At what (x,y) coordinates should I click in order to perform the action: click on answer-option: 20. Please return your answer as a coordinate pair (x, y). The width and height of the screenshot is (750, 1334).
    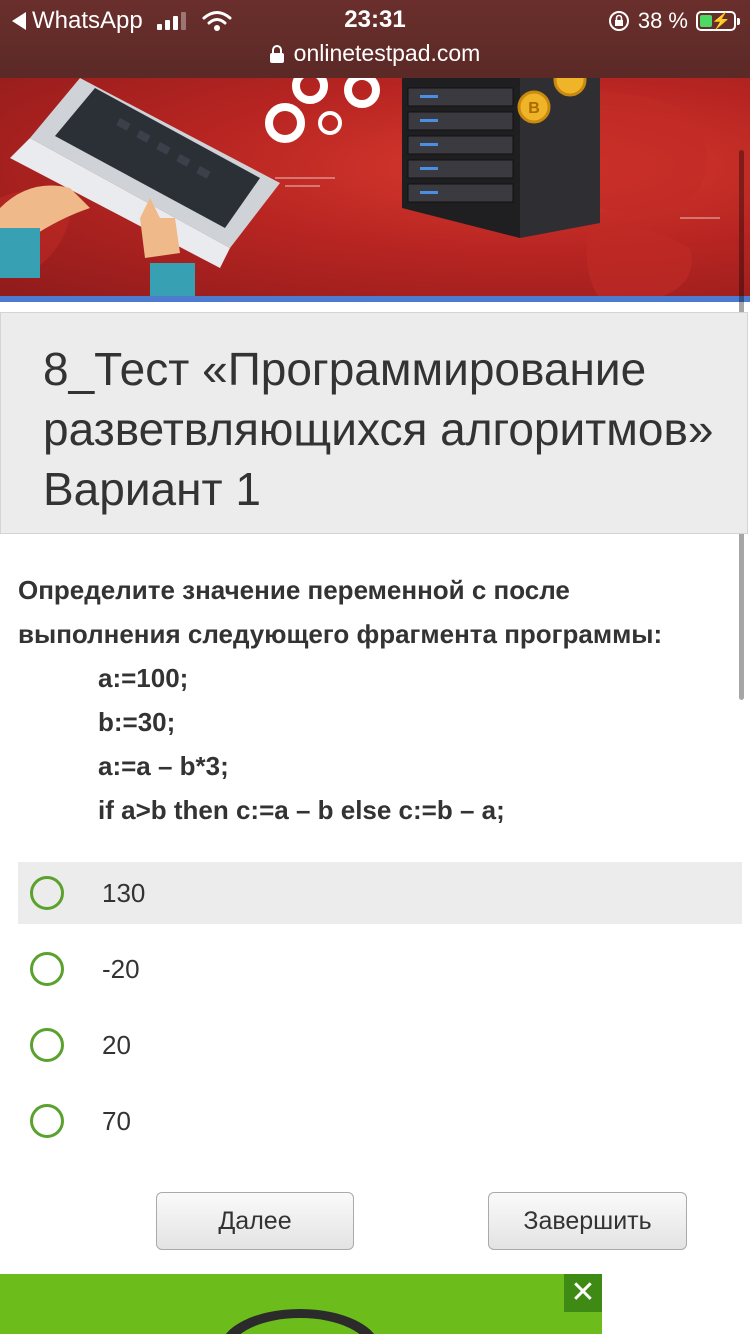
    Looking at the image, I should click on (380, 1045).